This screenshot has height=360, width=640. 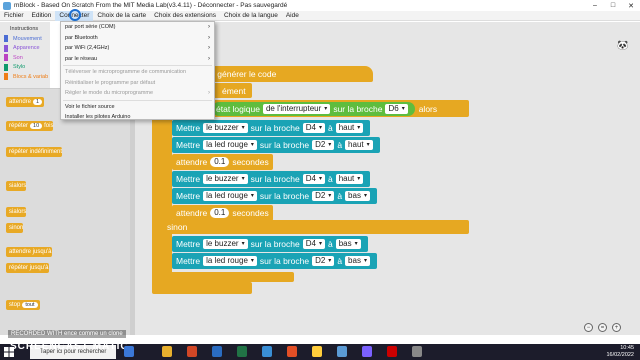 I want to click on excel-icon, so click(x=242, y=351).